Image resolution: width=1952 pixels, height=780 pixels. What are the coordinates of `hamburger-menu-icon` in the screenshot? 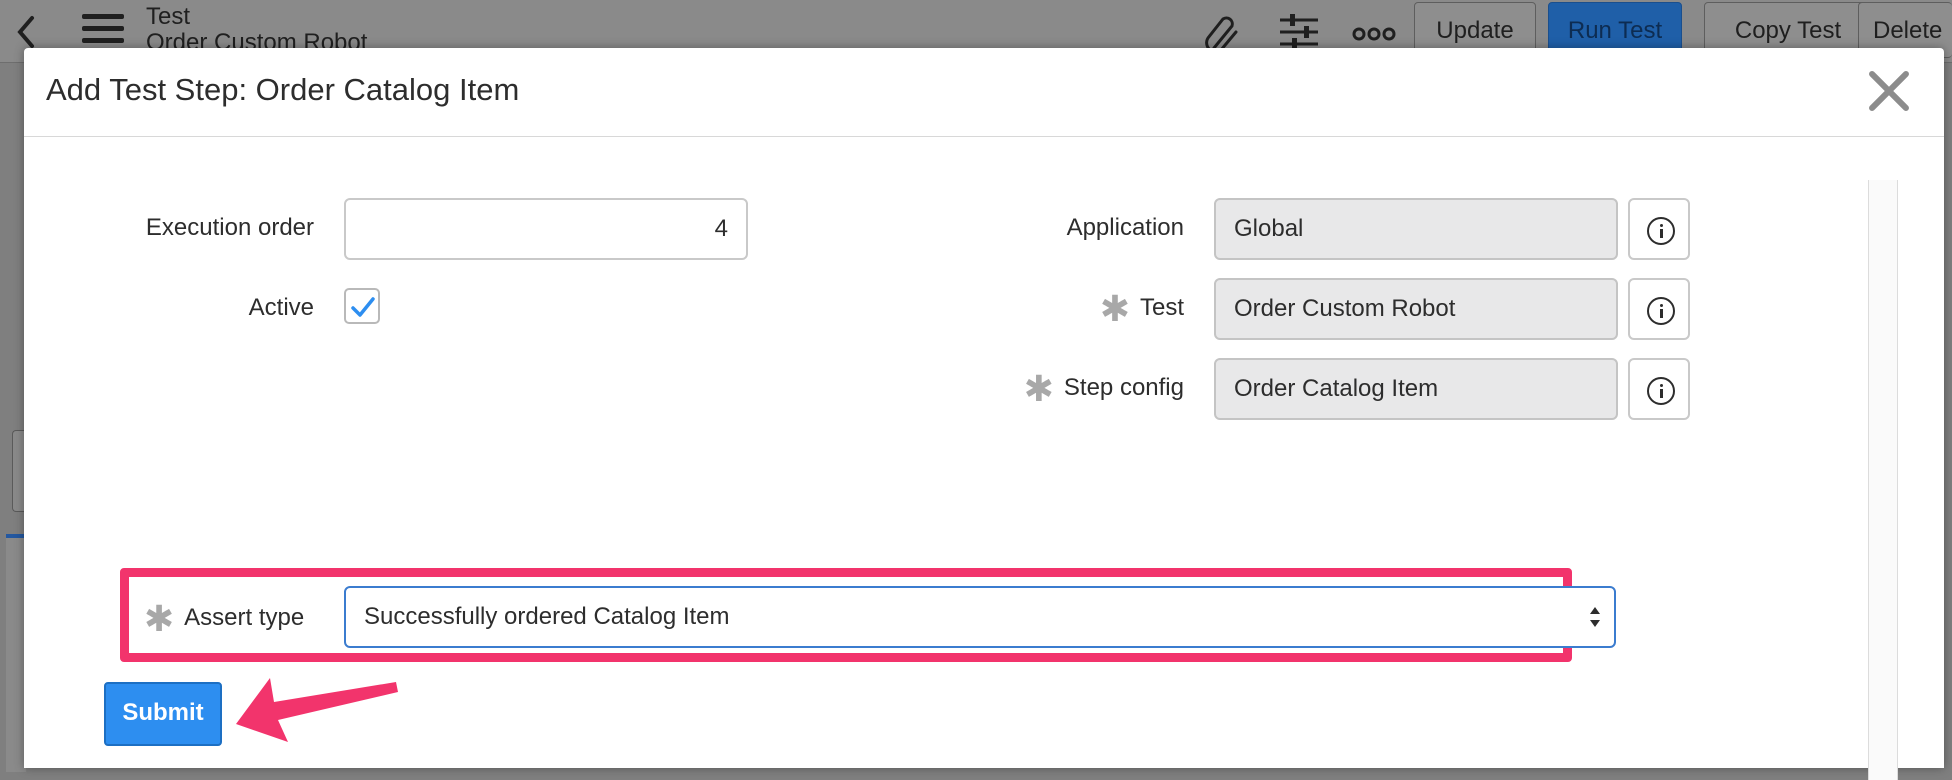 It's located at (103, 30).